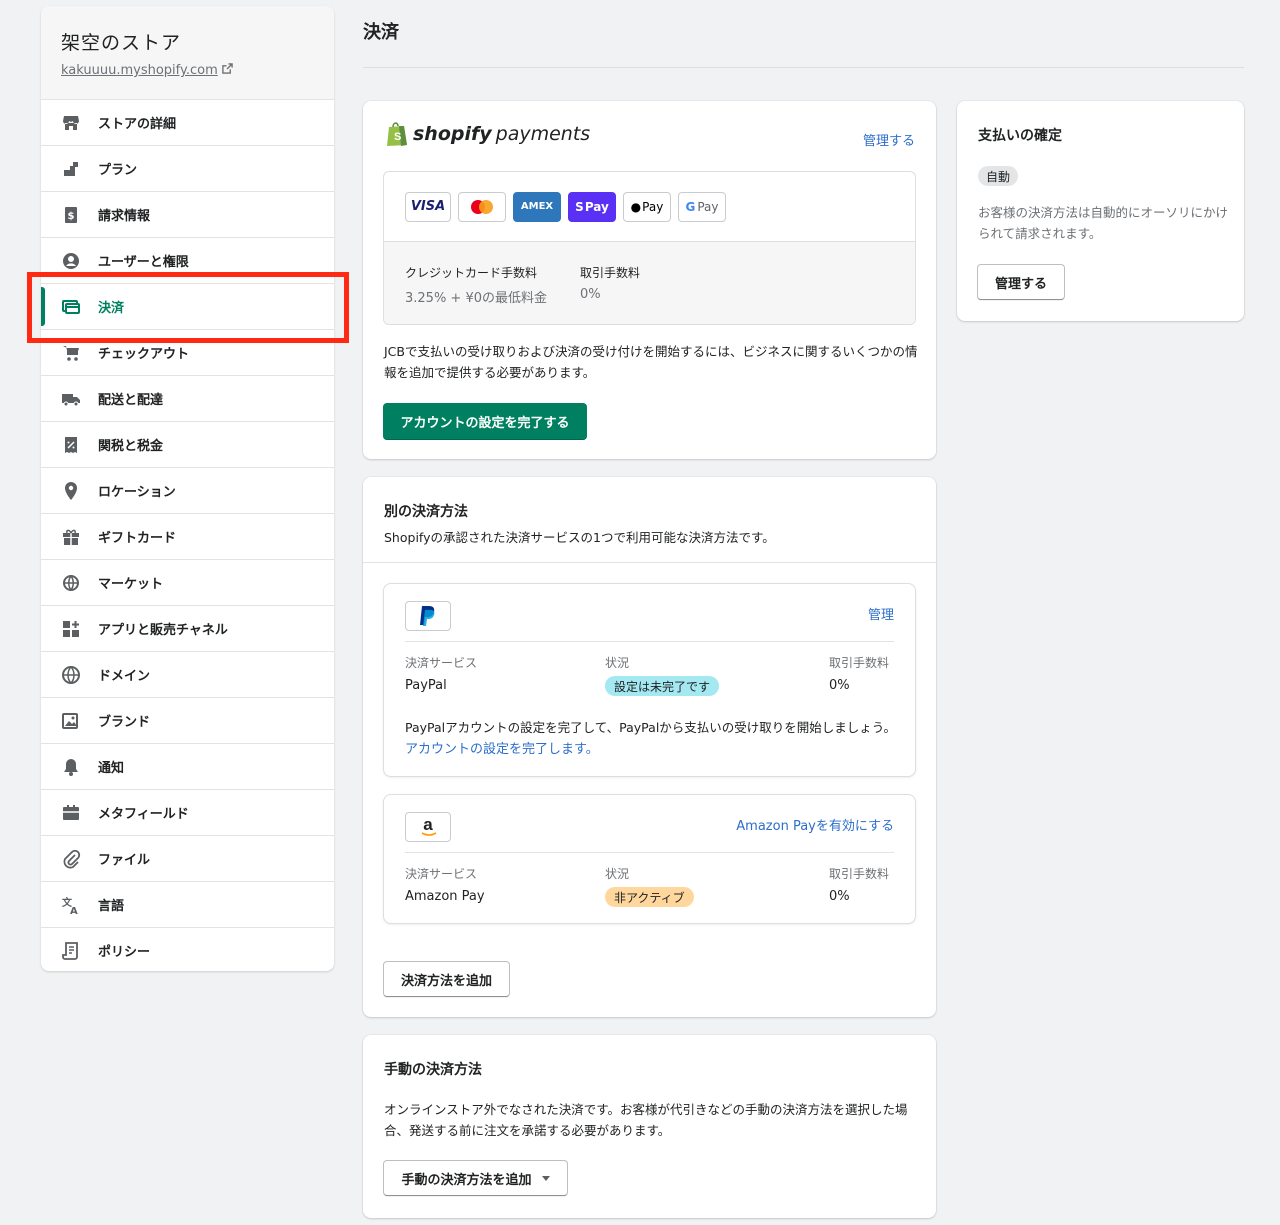 The width and height of the screenshot is (1280, 1225). What do you see at coordinates (475, 1178) in the screenshot?
I see `add-manual-payment-button: 手動の決済方法を追加` at bounding box center [475, 1178].